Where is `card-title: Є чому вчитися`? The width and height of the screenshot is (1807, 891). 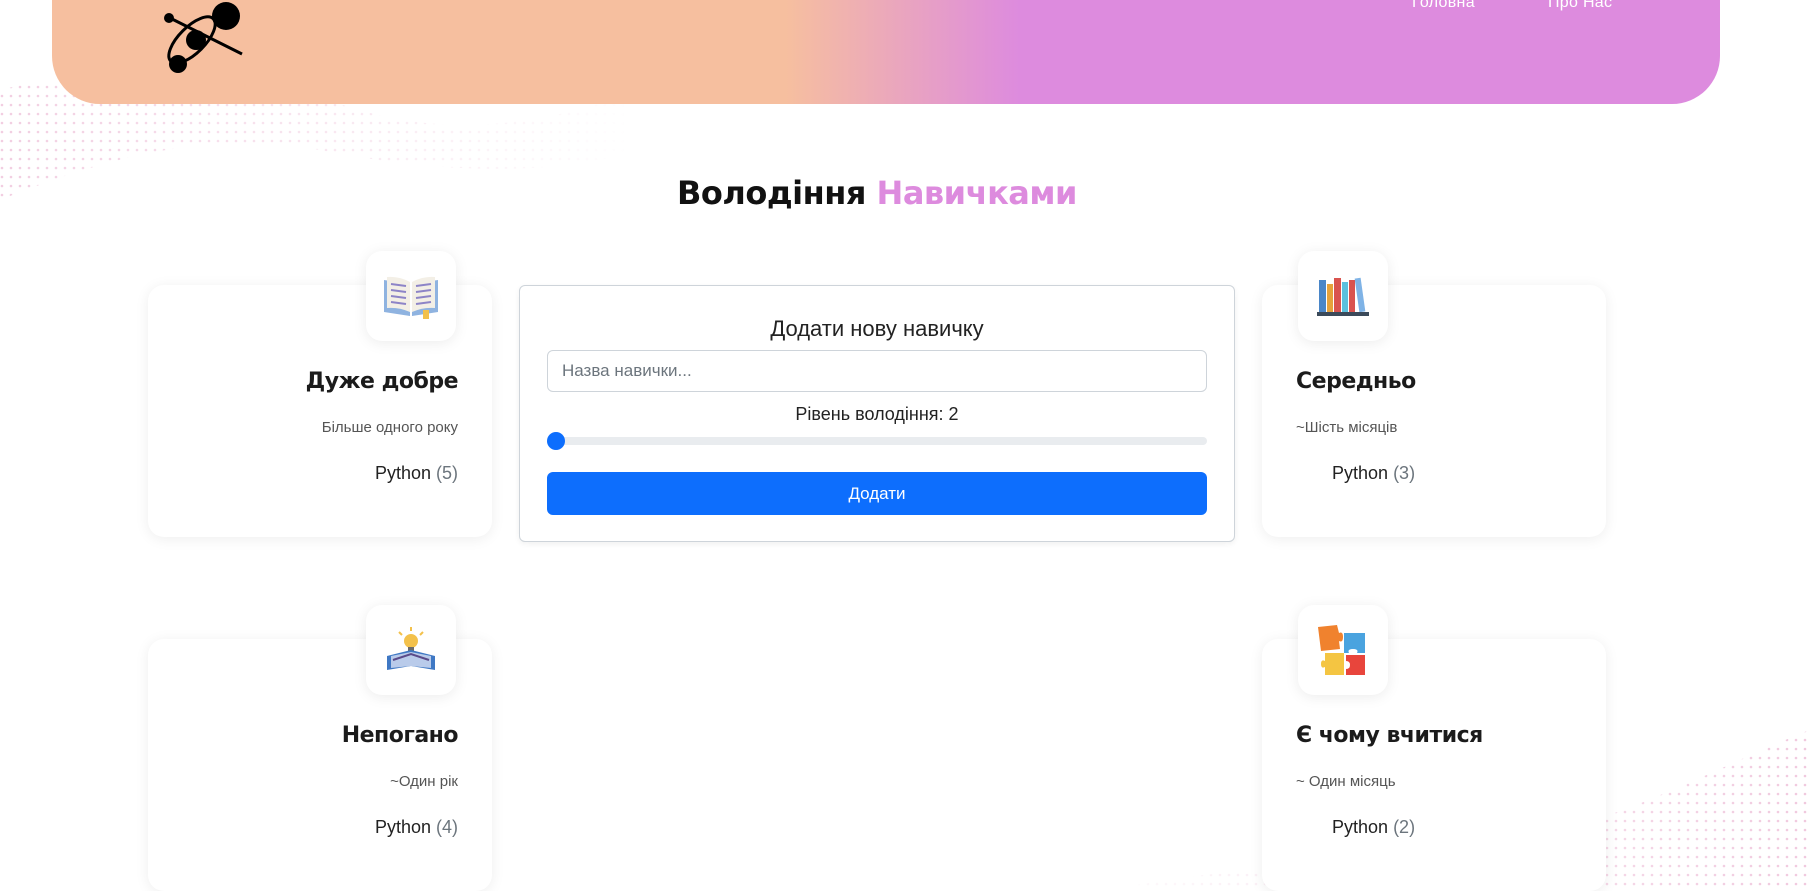 card-title: Є чому вчитися is located at coordinates (1389, 735).